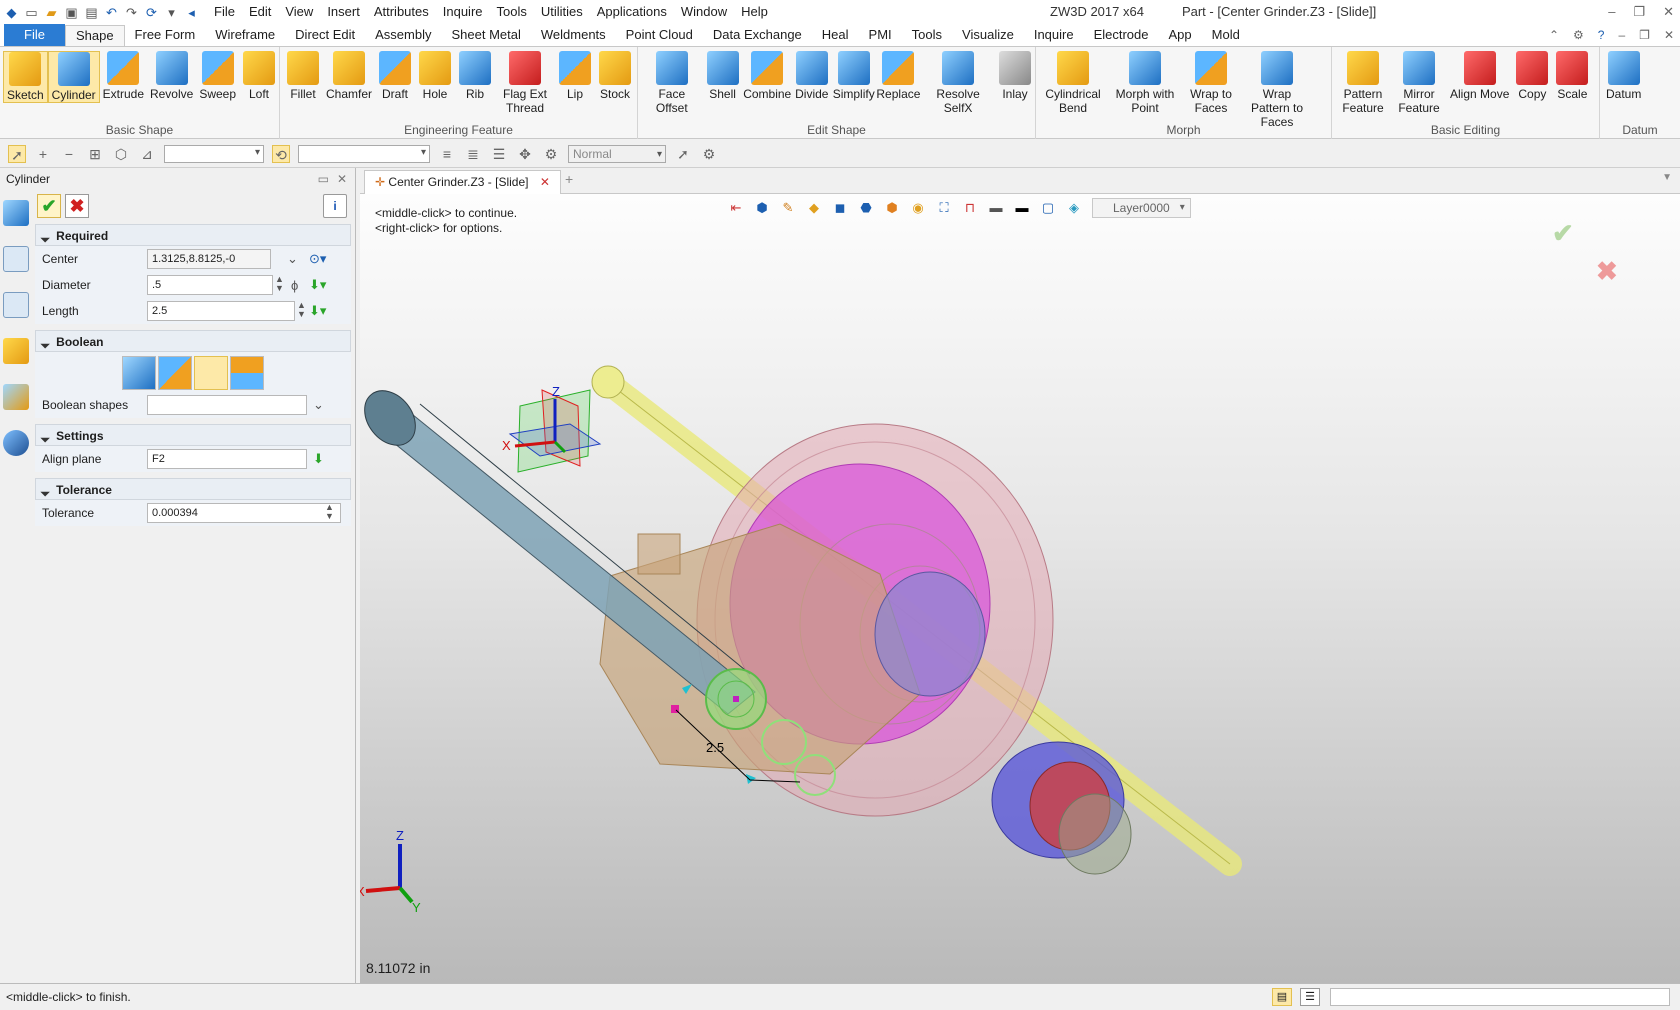  What do you see at coordinates (899, 83) in the screenshot?
I see `replace-button: Replace` at bounding box center [899, 83].